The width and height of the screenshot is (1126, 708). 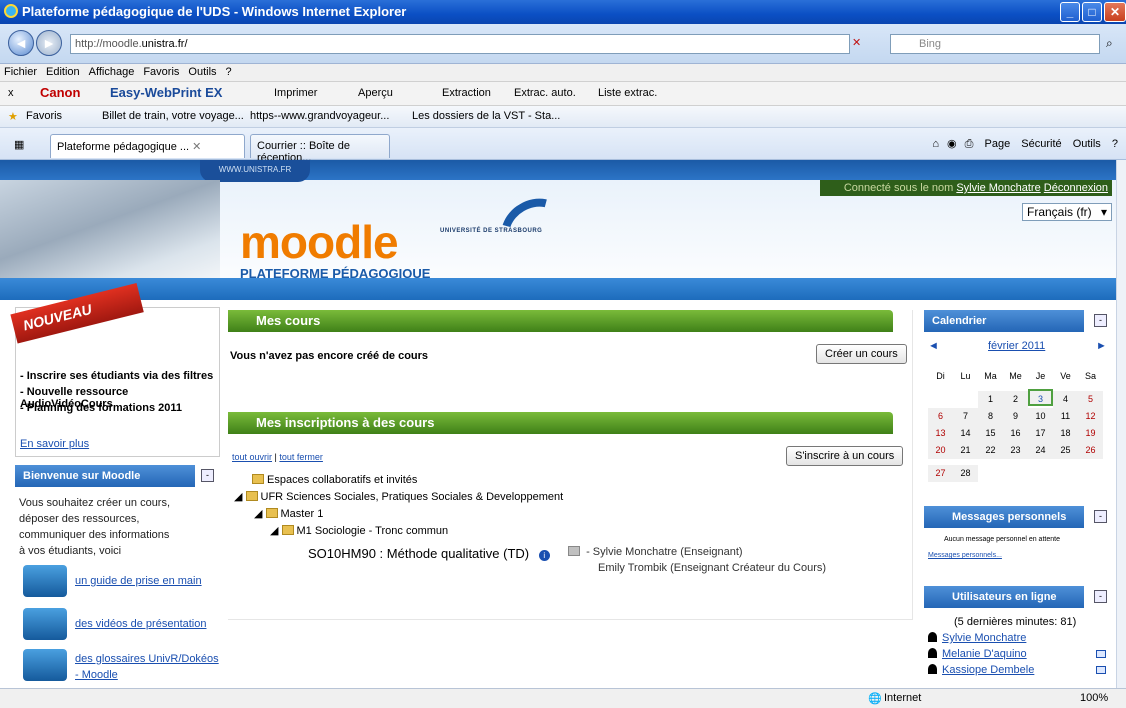 I want to click on calendar-day: 1, so click(x=990, y=399).